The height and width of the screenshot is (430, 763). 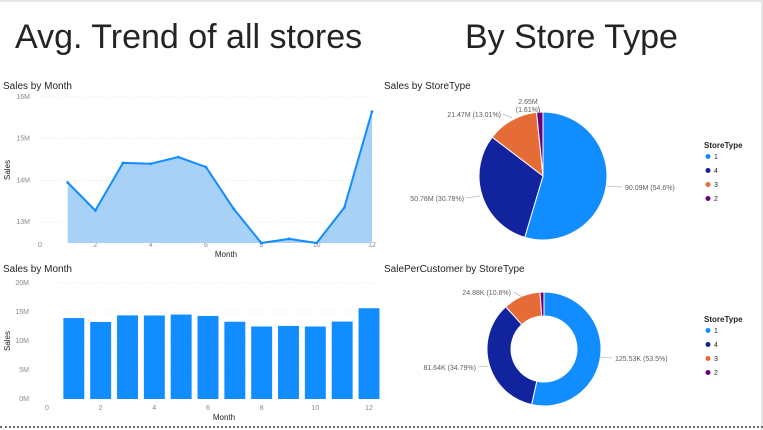 I want to click on bar-xaxis-title: Month, so click(x=224, y=417).